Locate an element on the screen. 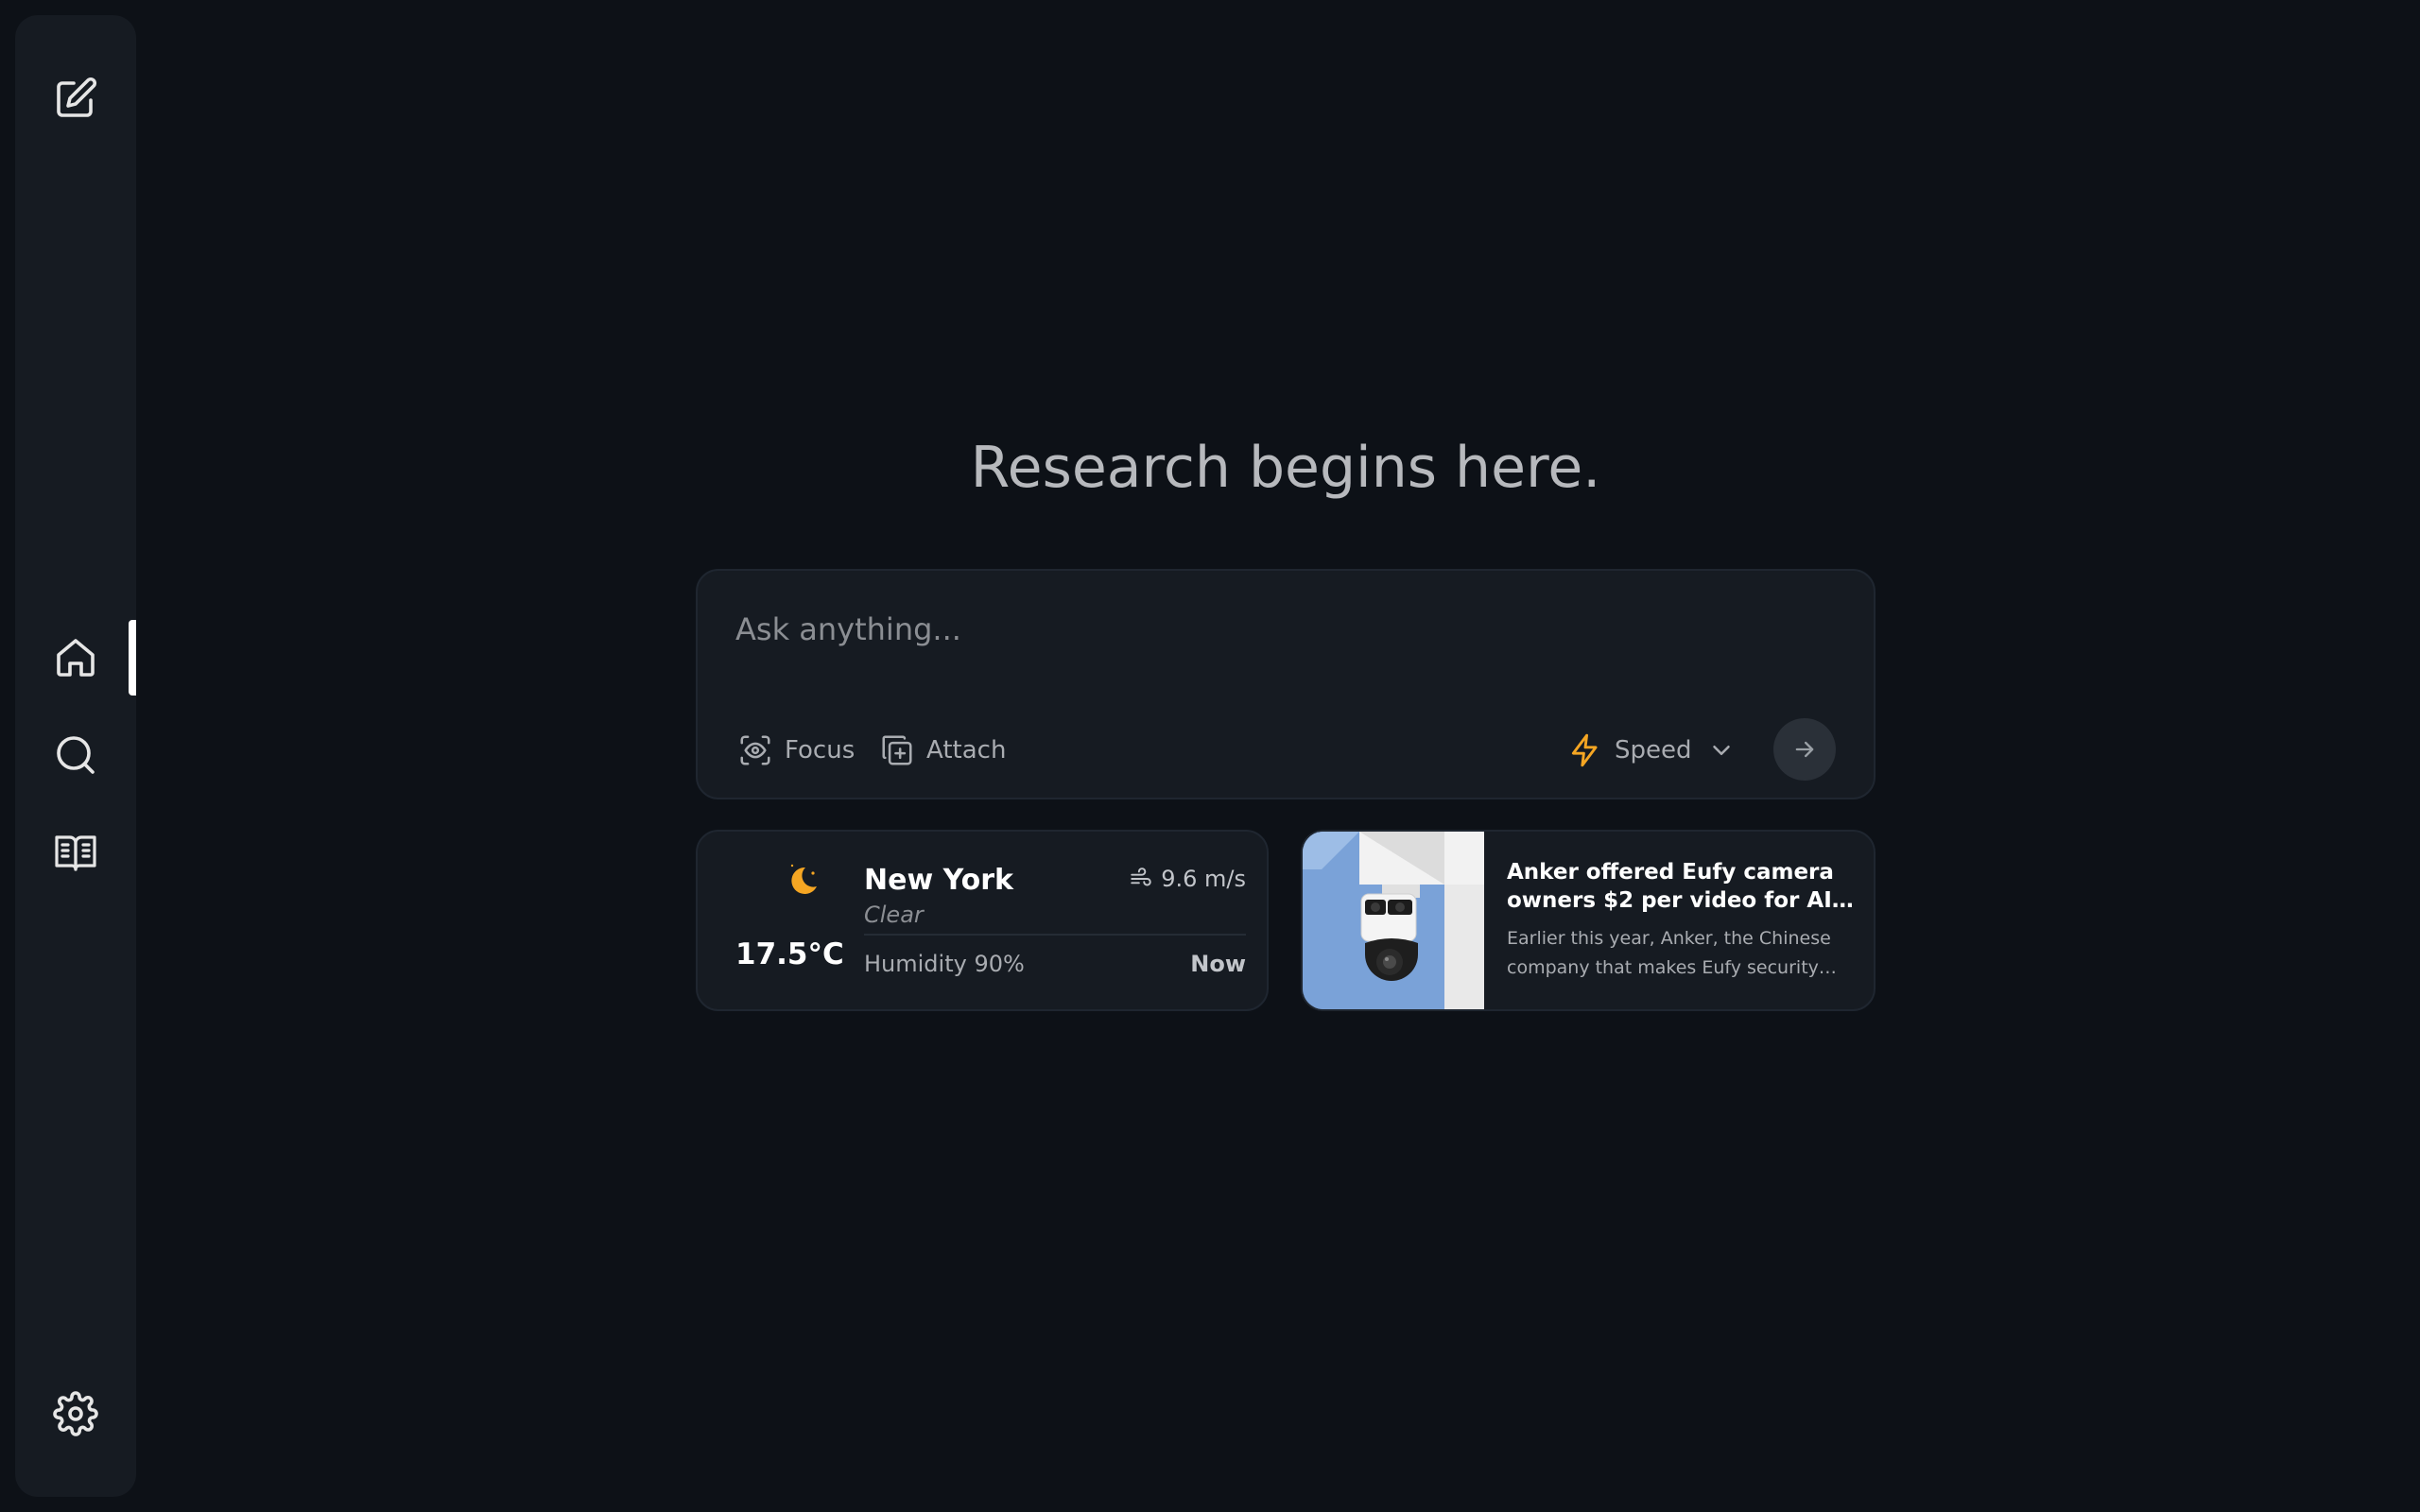 This screenshot has width=2420, height=1512. home-icon is located at coordinates (76, 658).